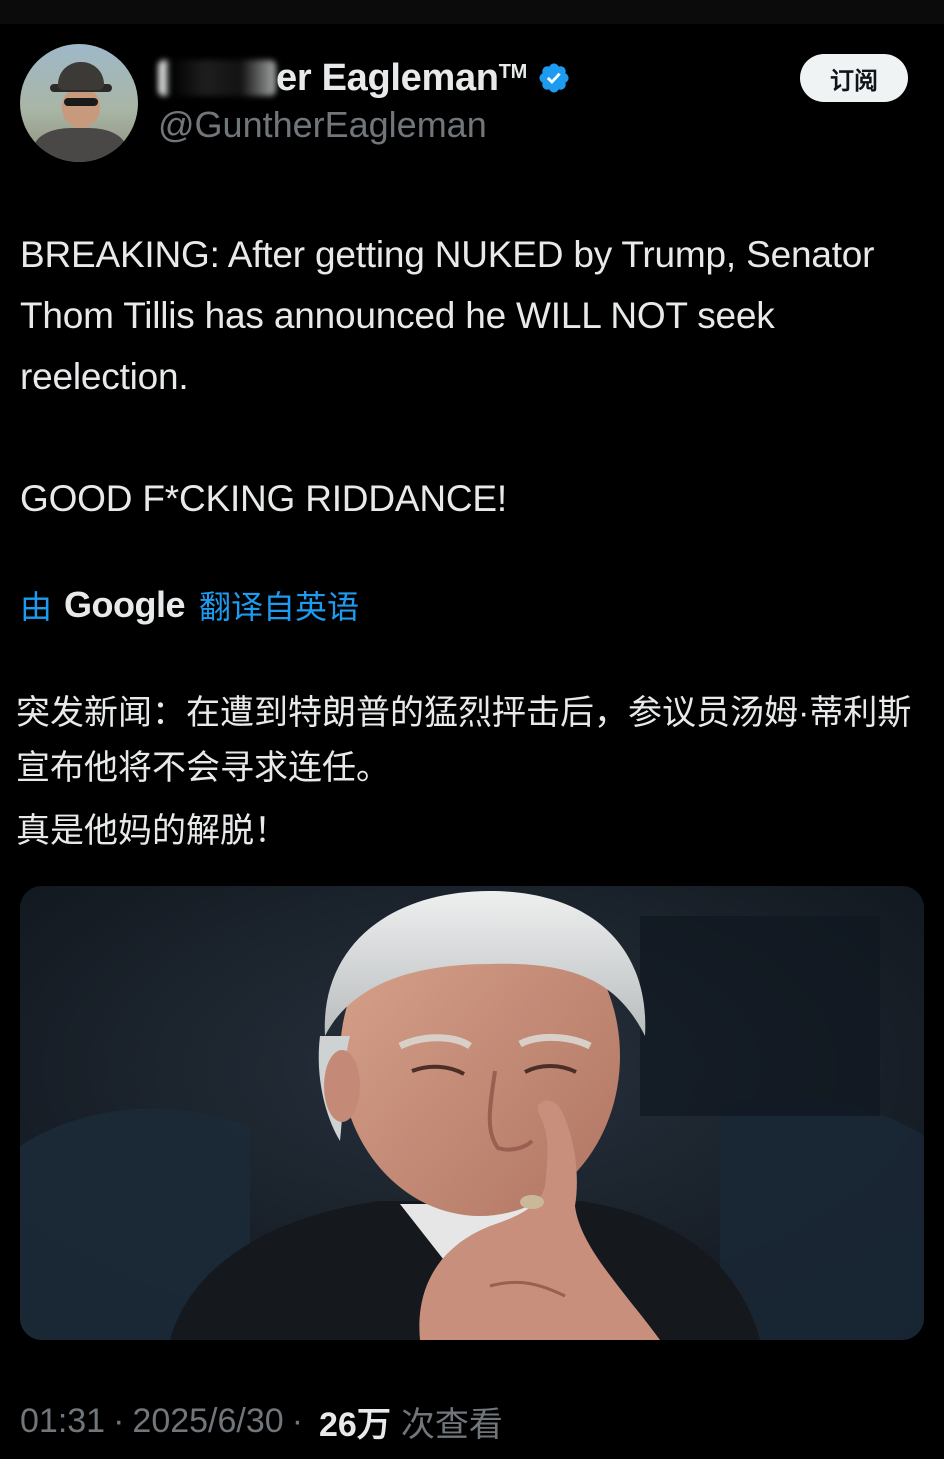 The height and width of the screenshot is (1459, 944). Describe the element at coordinates (464, 740) in the screenshot. I see `translated-paragraph: 突发新闻：在遭到特朗普的猛烈抨击后，参议员汤姆·蒂利斯宣布他将不会寻求连任。` at that location.